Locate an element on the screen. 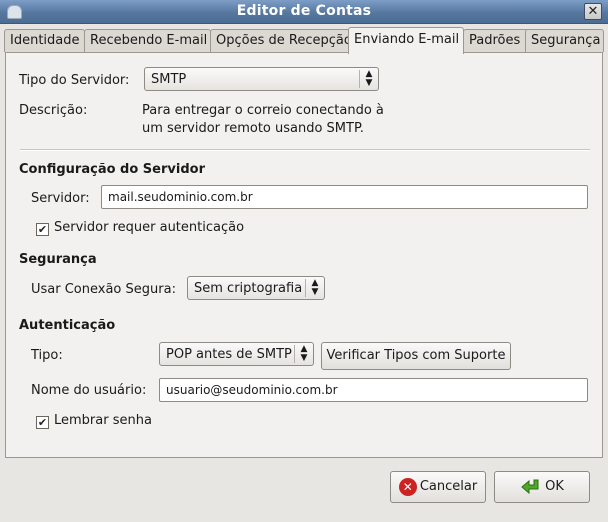 This screenshot has height=522, width=608. remember-password-label: Lembrar senha is located at coordinates (103, 420).